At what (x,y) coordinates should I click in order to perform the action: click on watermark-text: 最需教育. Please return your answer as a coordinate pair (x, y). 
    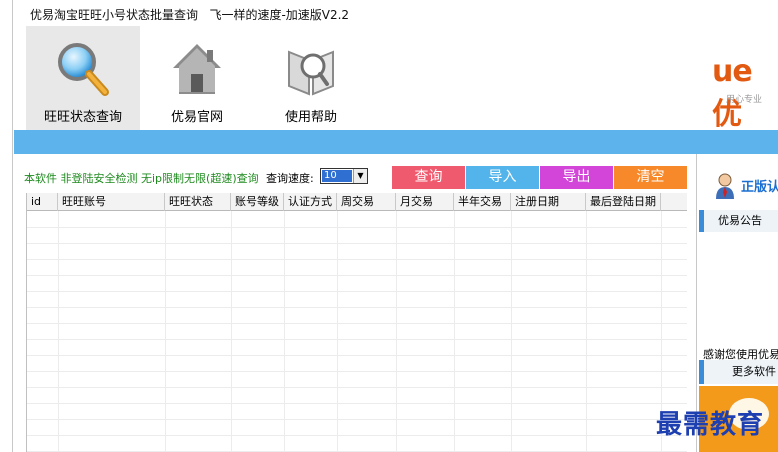
    Looking at the image, I should click on (710, 425).